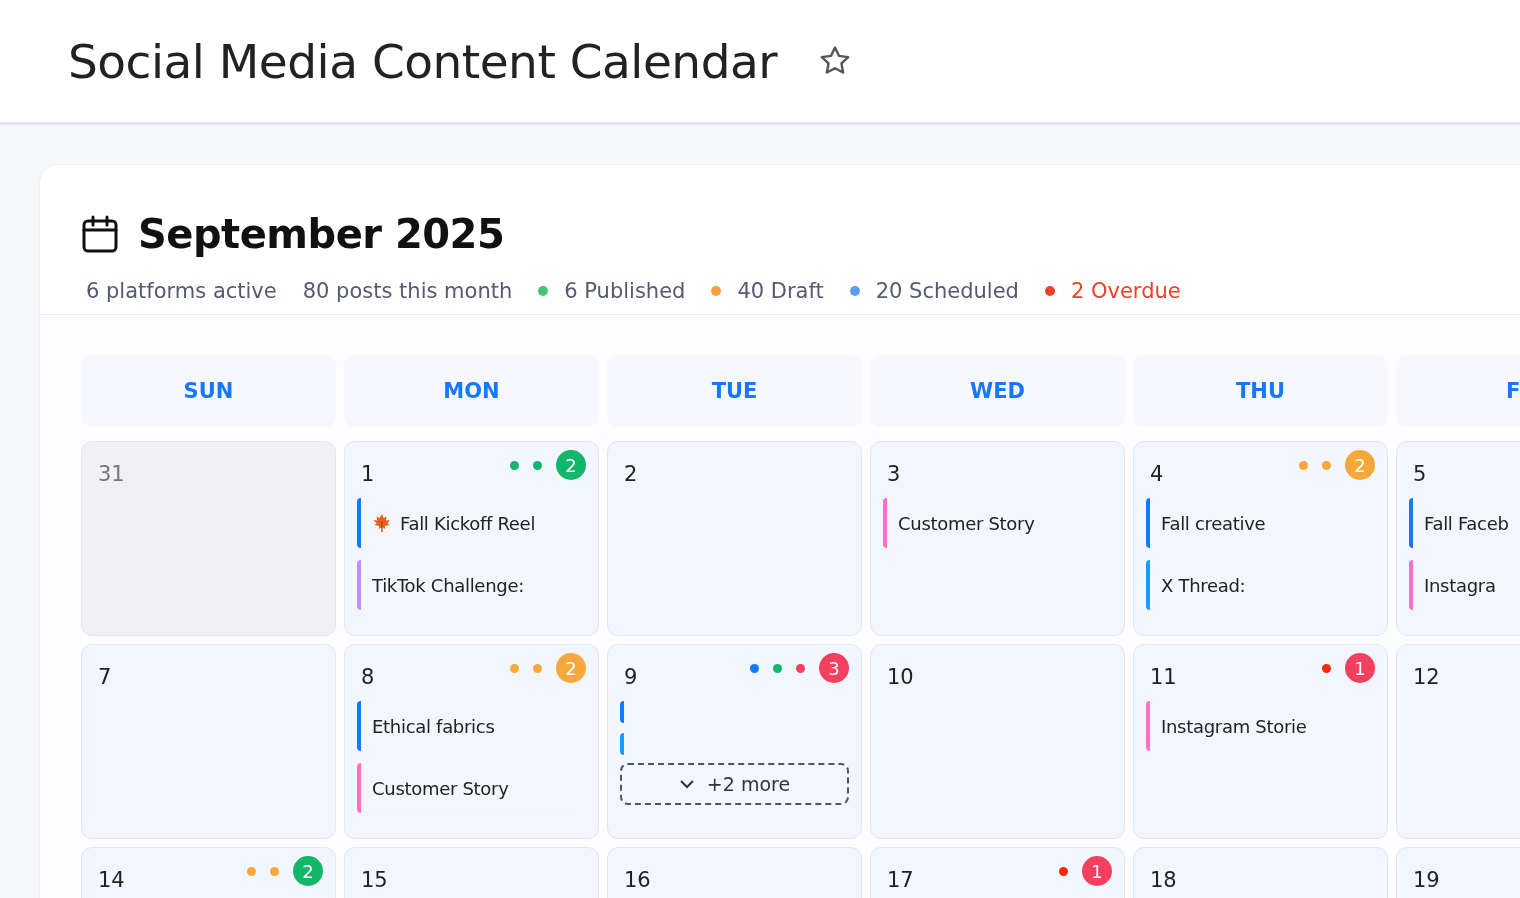 The width and height of the screenshot is (1520, 898). Describe the element at coordinates (374, 880) in the screenshot. I see `day-number: 15` at that location.